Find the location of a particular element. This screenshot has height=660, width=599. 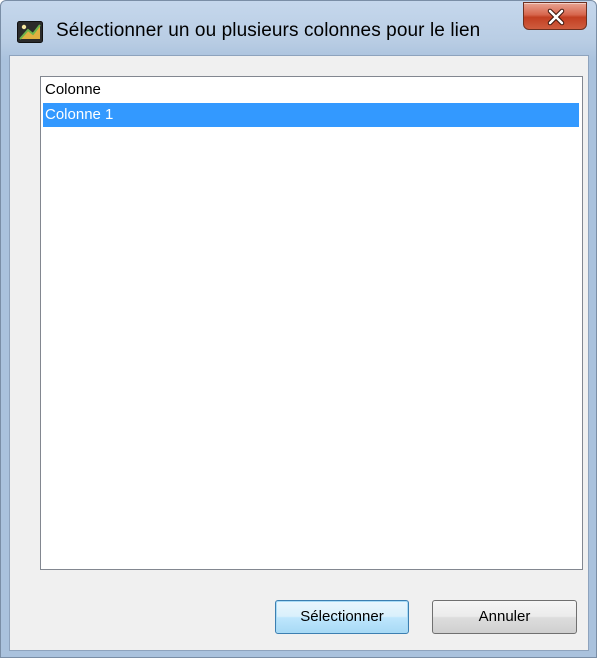

close-button is located at coordinates (555, 16).